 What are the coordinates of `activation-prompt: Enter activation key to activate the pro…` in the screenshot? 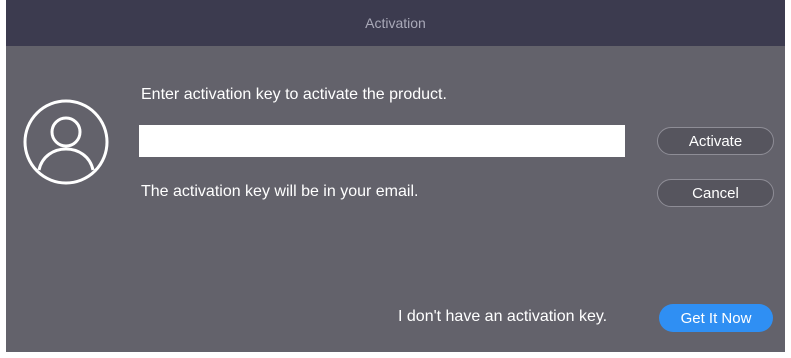 It's located at (294, 94).